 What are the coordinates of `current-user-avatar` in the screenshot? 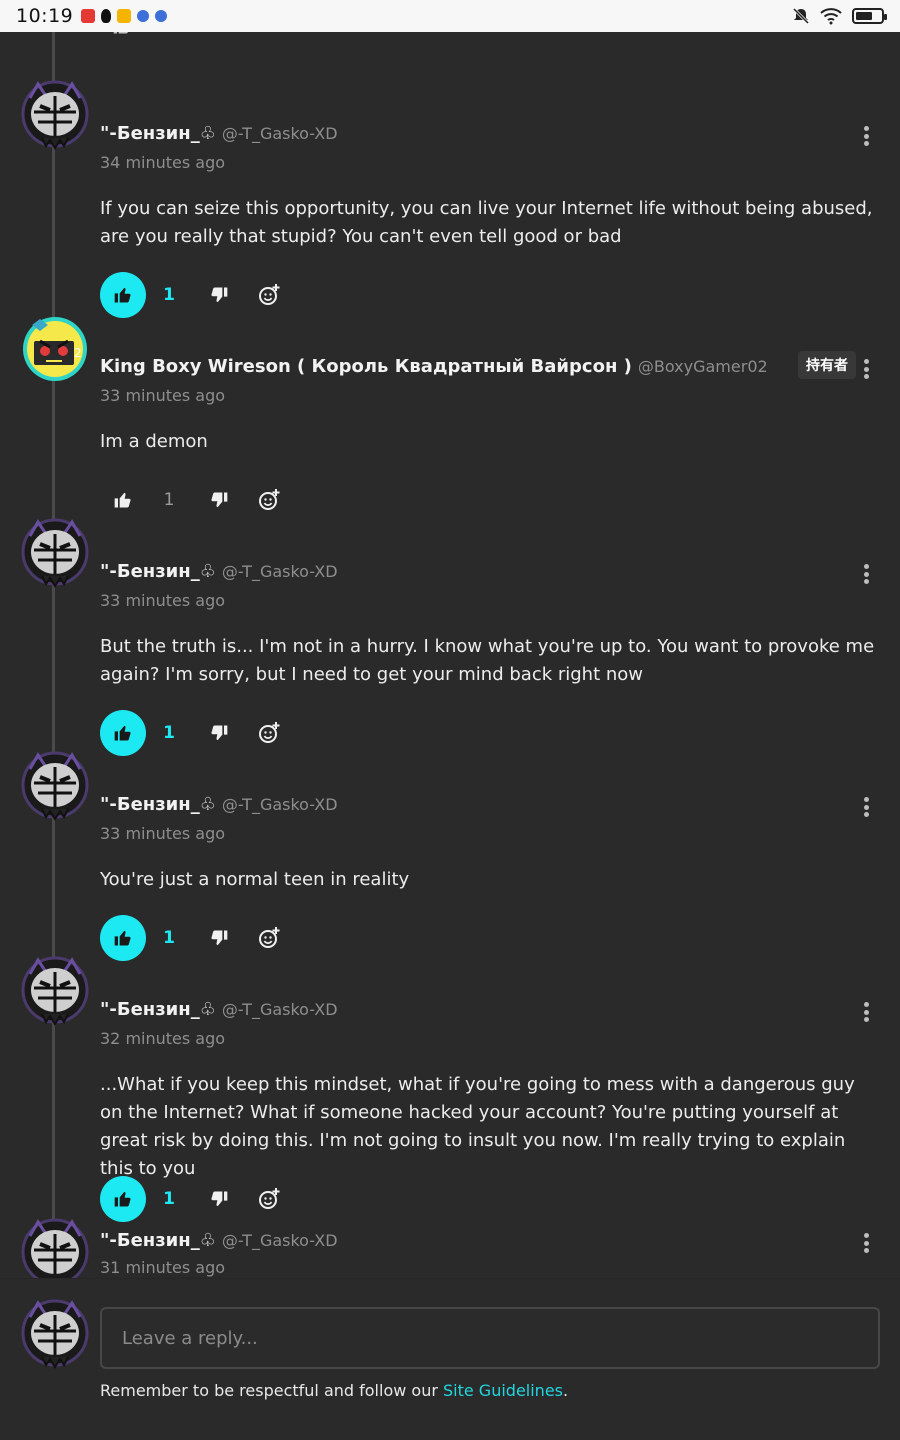 It's located at (55, 1333).